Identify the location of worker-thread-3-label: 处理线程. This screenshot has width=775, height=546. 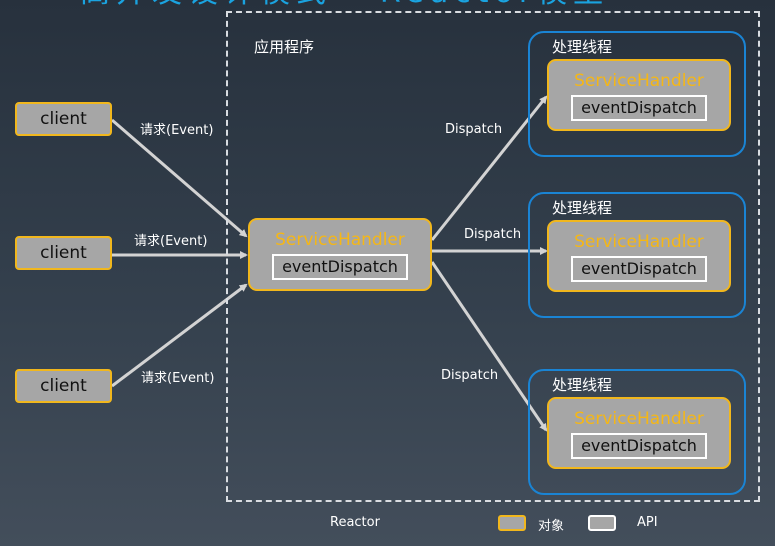
(582, 385).